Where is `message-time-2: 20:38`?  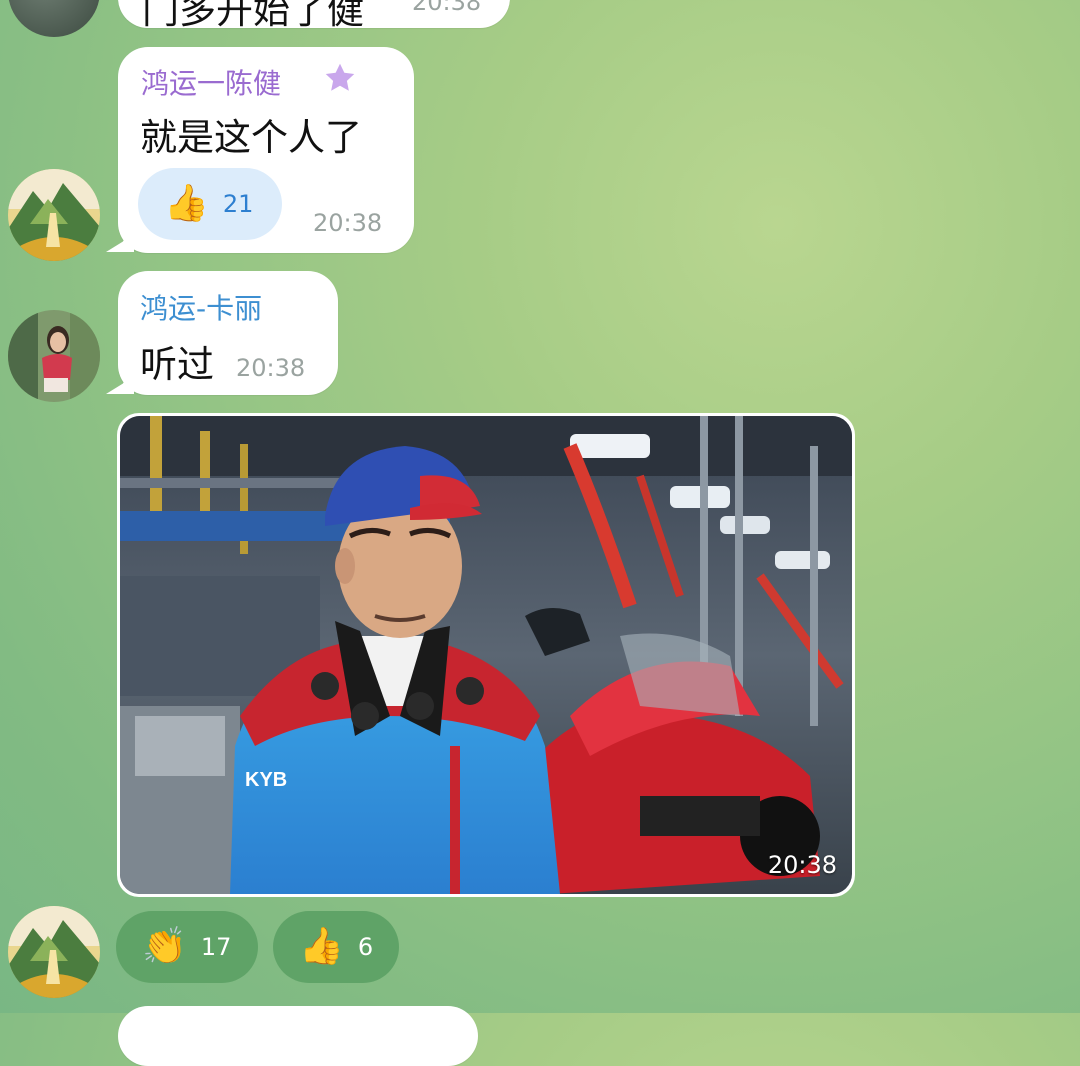
message-time-2: 20:38 is located at coordinates (271, 368).